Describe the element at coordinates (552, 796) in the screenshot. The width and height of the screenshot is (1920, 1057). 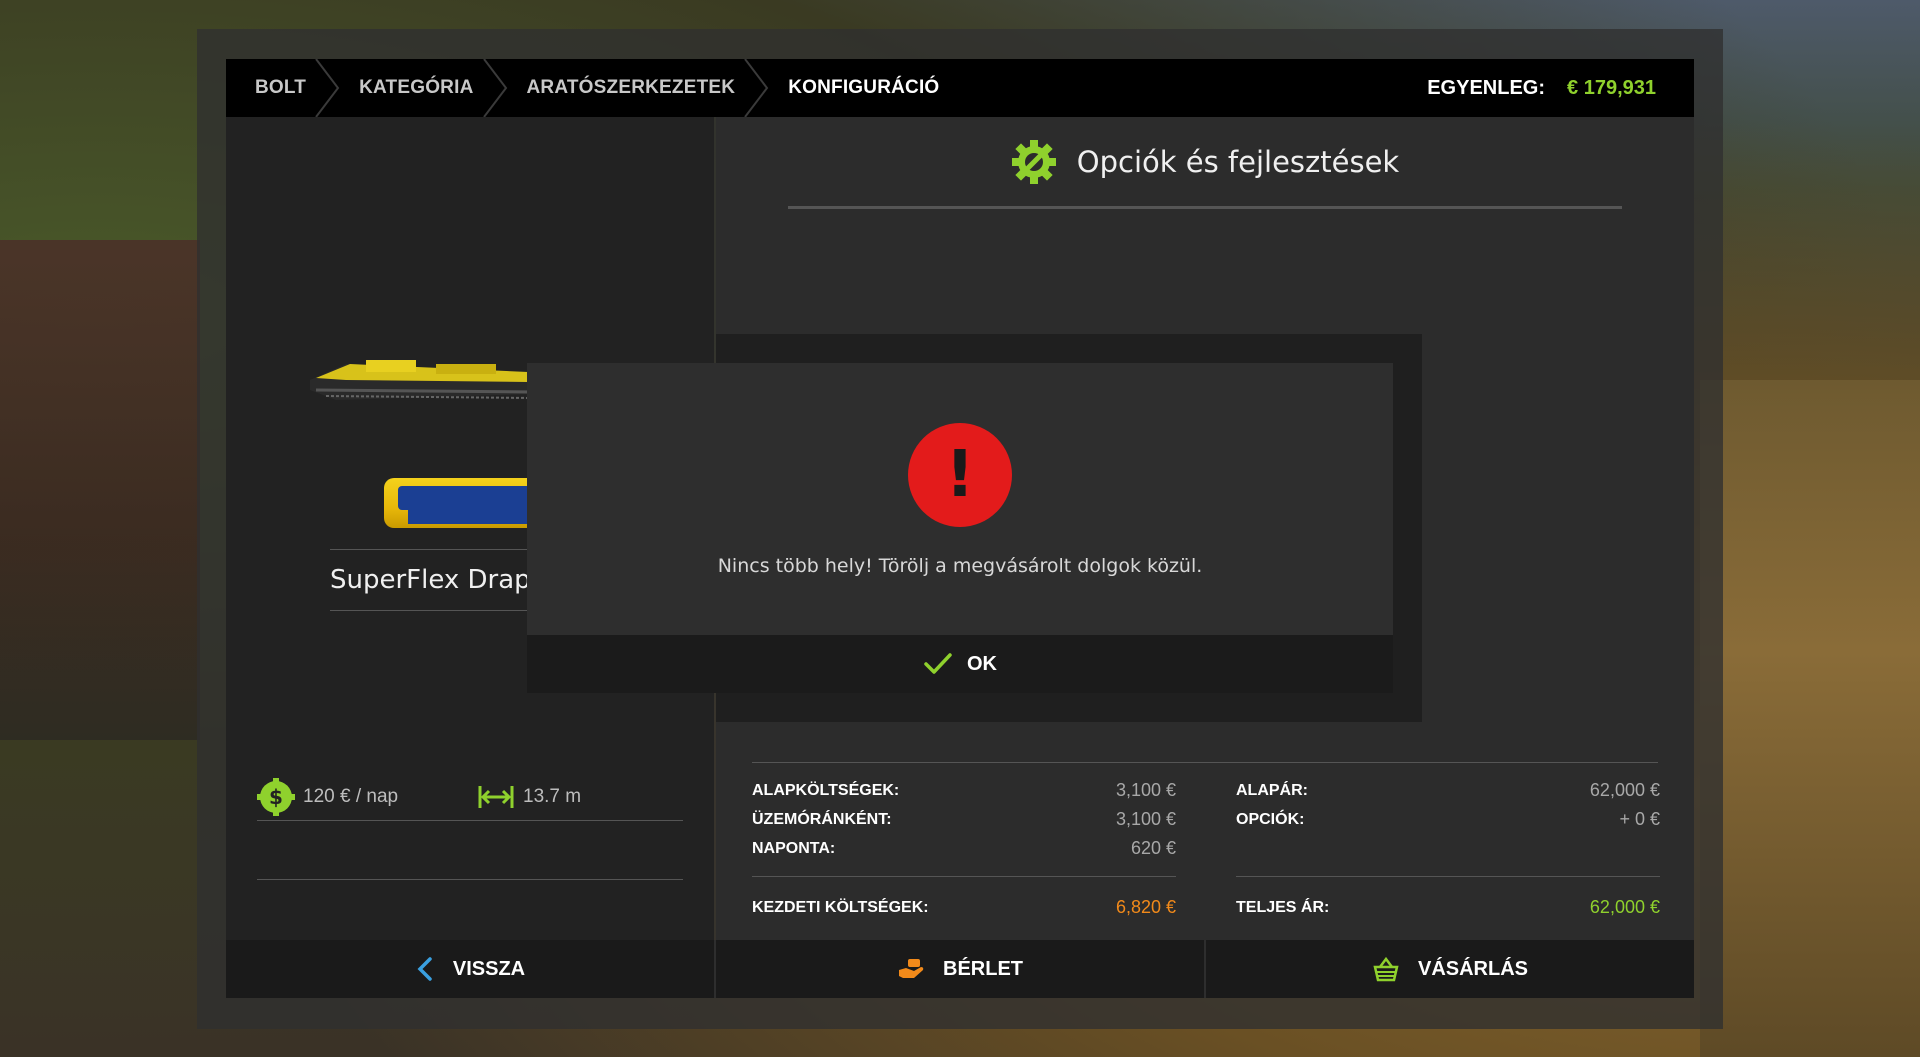
I see `working-width: 13.7 m` at that location.